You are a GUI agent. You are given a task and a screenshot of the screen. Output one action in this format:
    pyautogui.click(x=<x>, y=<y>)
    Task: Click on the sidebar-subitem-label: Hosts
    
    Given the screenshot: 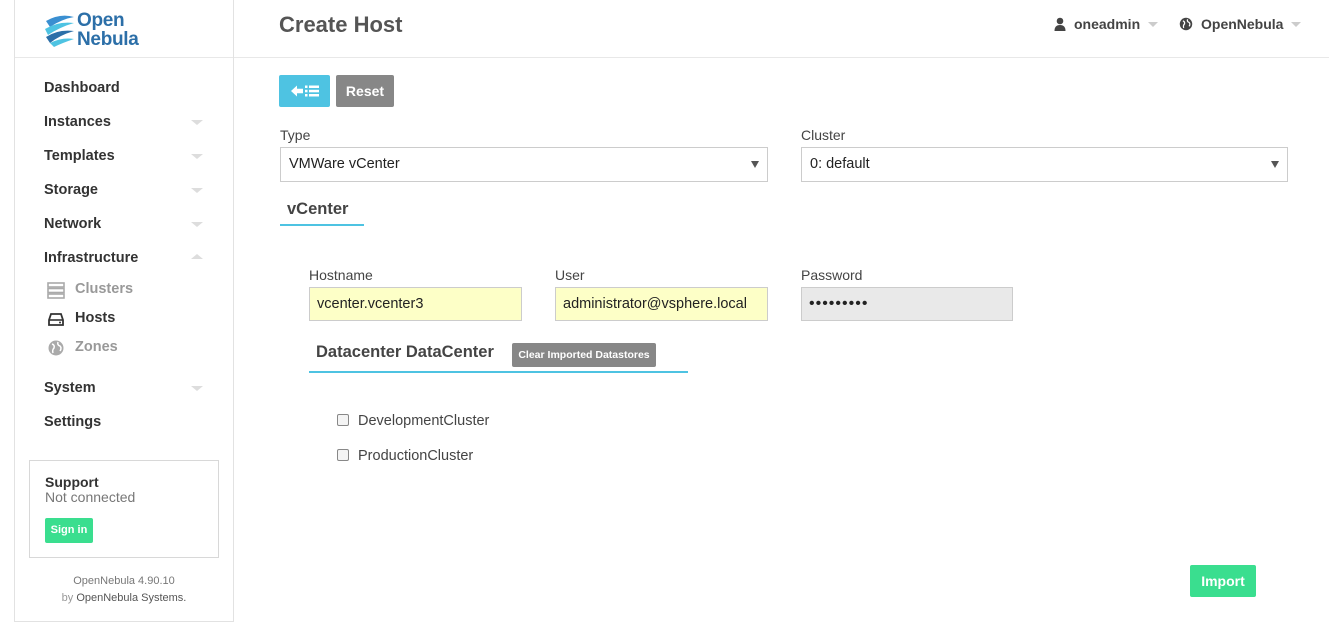 What is the action you would take?
    pyautogui.click(x=95, y=318)
    